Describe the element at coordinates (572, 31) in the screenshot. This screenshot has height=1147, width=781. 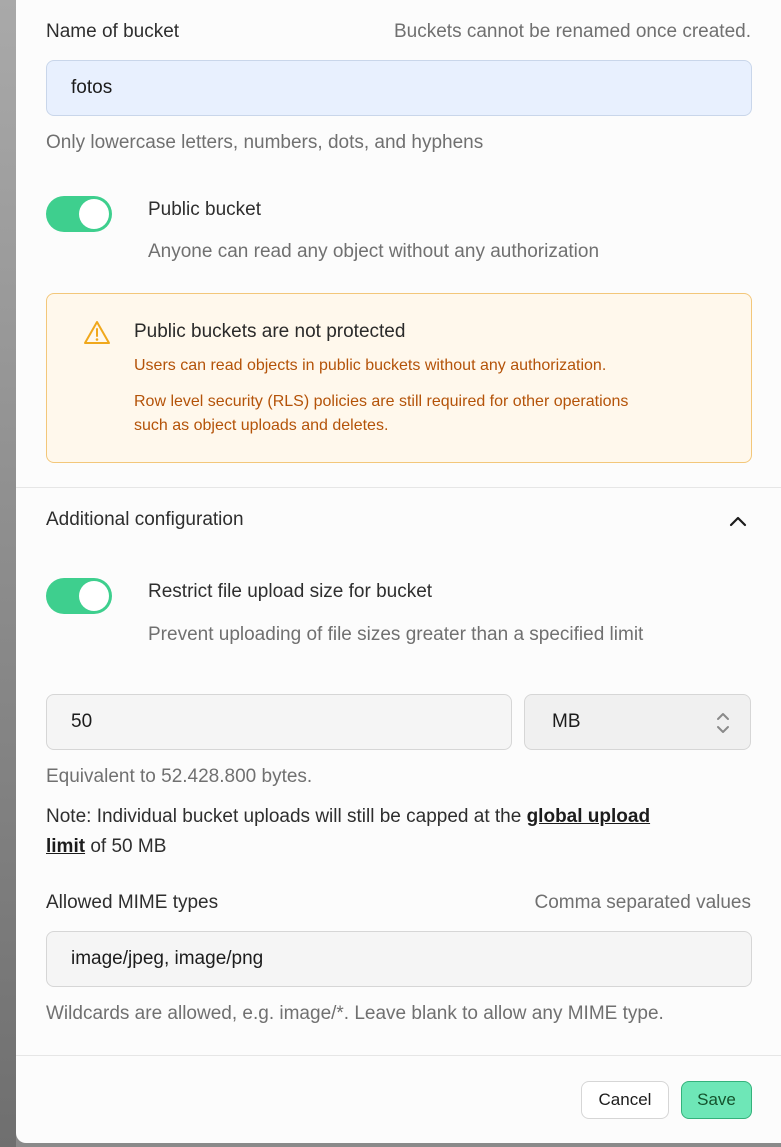
I see `bucket-name-rename-hint: Buckets cannot be renamed once created.` at that location.